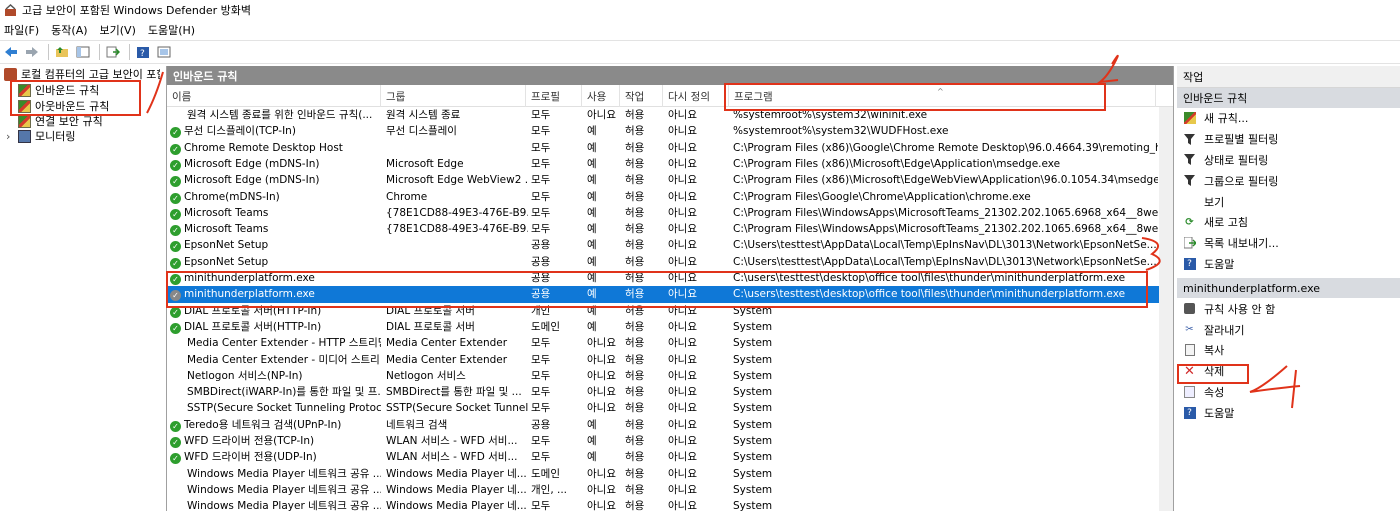 This screenshot has height=511, width=1400. What do you see at coordinates (1288, 160) in the screenshot?
I see `action-section1-2: 상태로 필터링` at bounding box center [1288, 160].